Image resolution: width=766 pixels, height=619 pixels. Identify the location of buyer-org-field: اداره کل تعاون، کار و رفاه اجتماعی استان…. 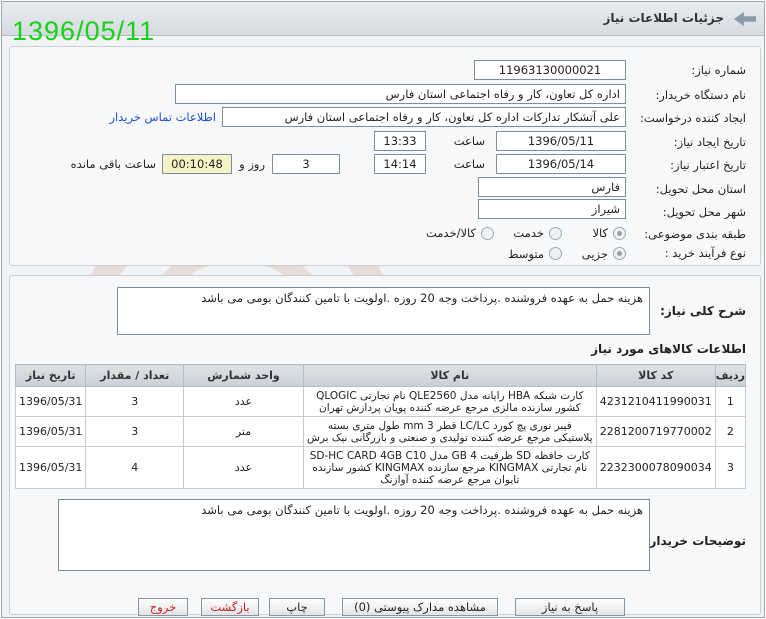
(400, 94).